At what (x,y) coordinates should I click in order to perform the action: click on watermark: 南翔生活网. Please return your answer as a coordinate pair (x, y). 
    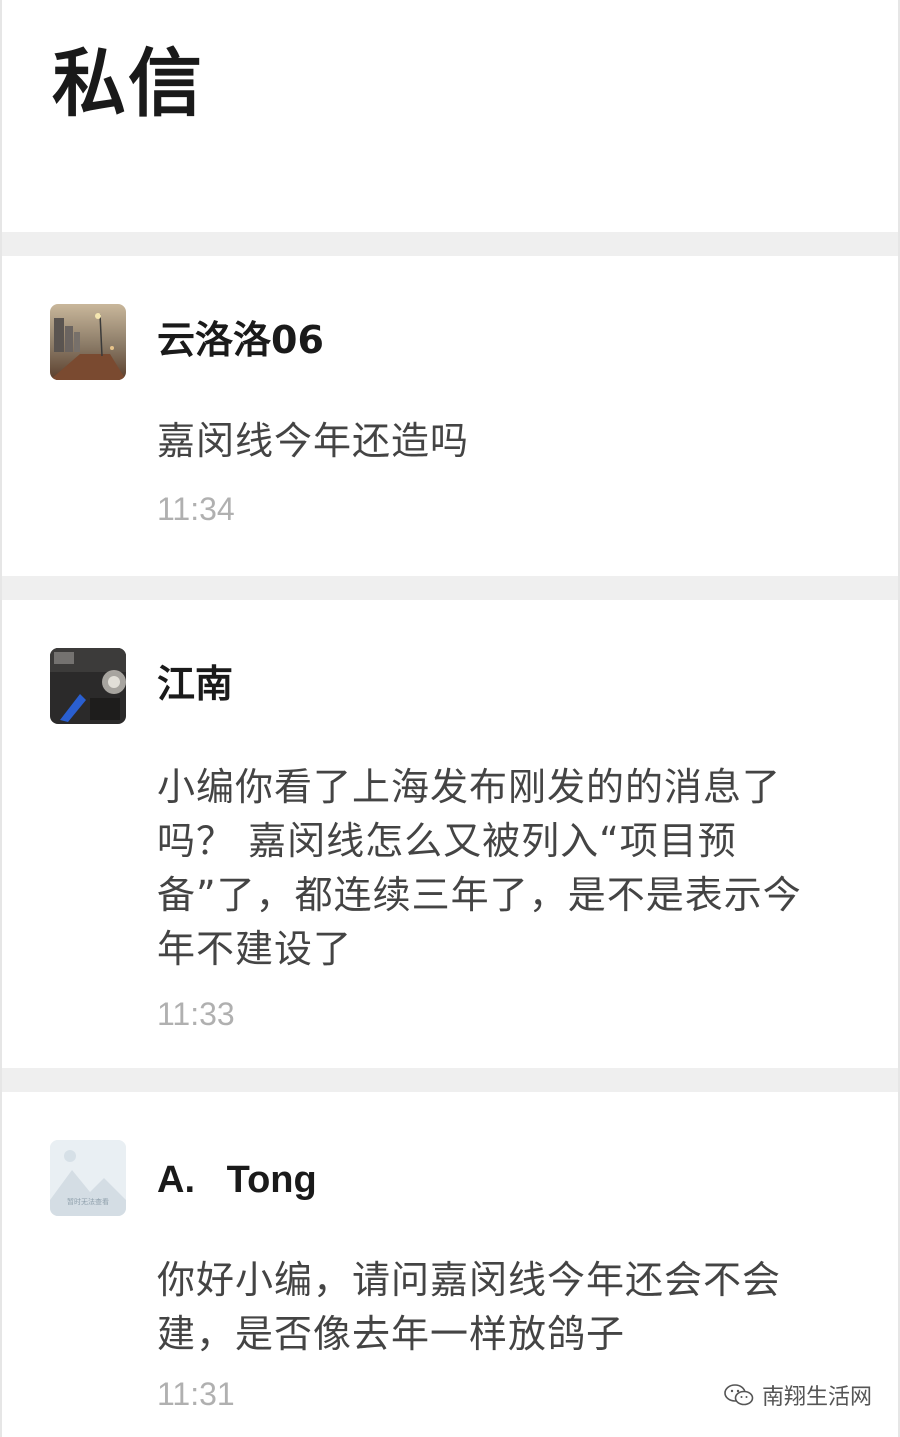
    Looking at the image, I should click on (798, 1395).